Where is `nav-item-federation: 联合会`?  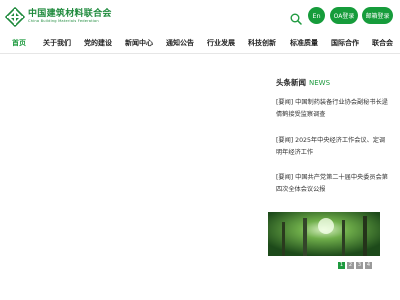 nav-item-federation: 联合会 is located at coordinates (382, 43).